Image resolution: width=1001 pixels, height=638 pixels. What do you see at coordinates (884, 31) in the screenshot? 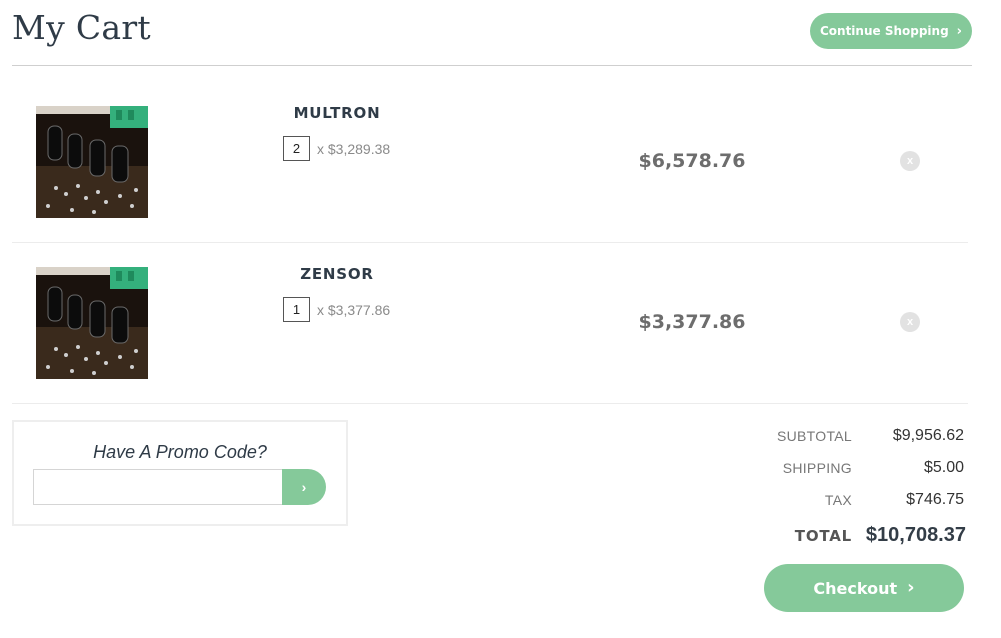
I see `continue-shopping-label: Continue Shopping` at bounding box center [884, 31].